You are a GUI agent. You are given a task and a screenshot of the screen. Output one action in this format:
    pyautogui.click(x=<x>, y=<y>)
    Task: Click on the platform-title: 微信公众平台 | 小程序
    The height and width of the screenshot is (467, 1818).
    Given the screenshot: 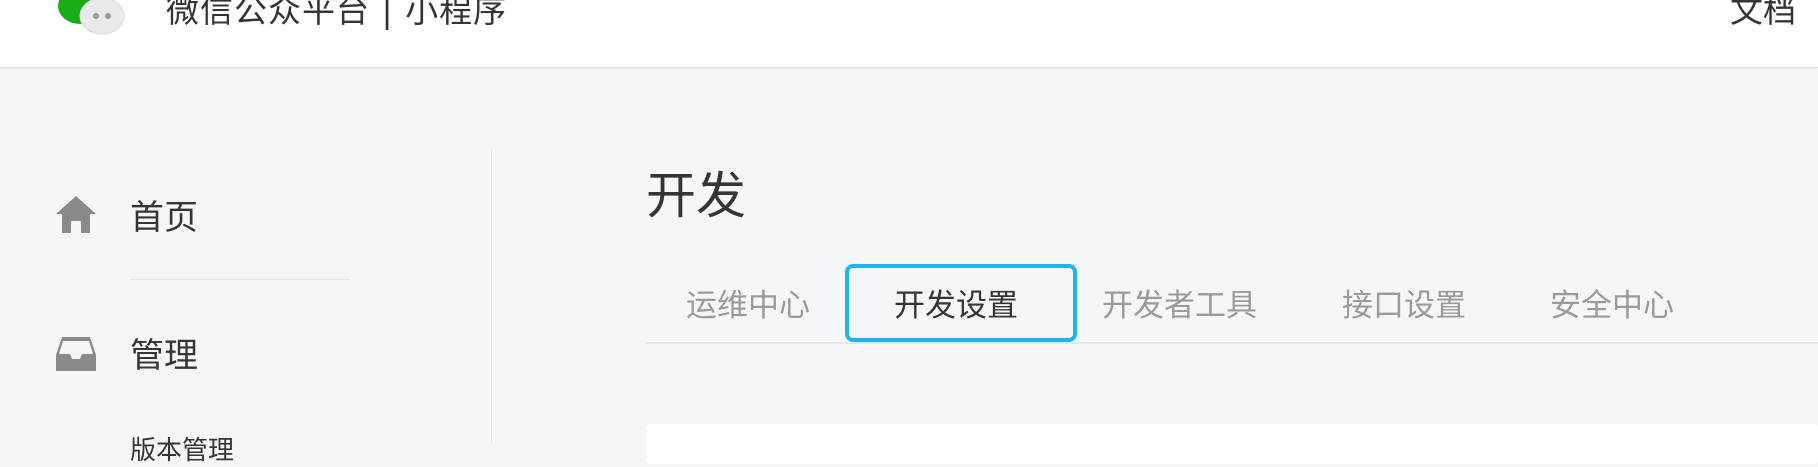 What is the action you would take?
    pyautogui.click(x=337, y=15)
    